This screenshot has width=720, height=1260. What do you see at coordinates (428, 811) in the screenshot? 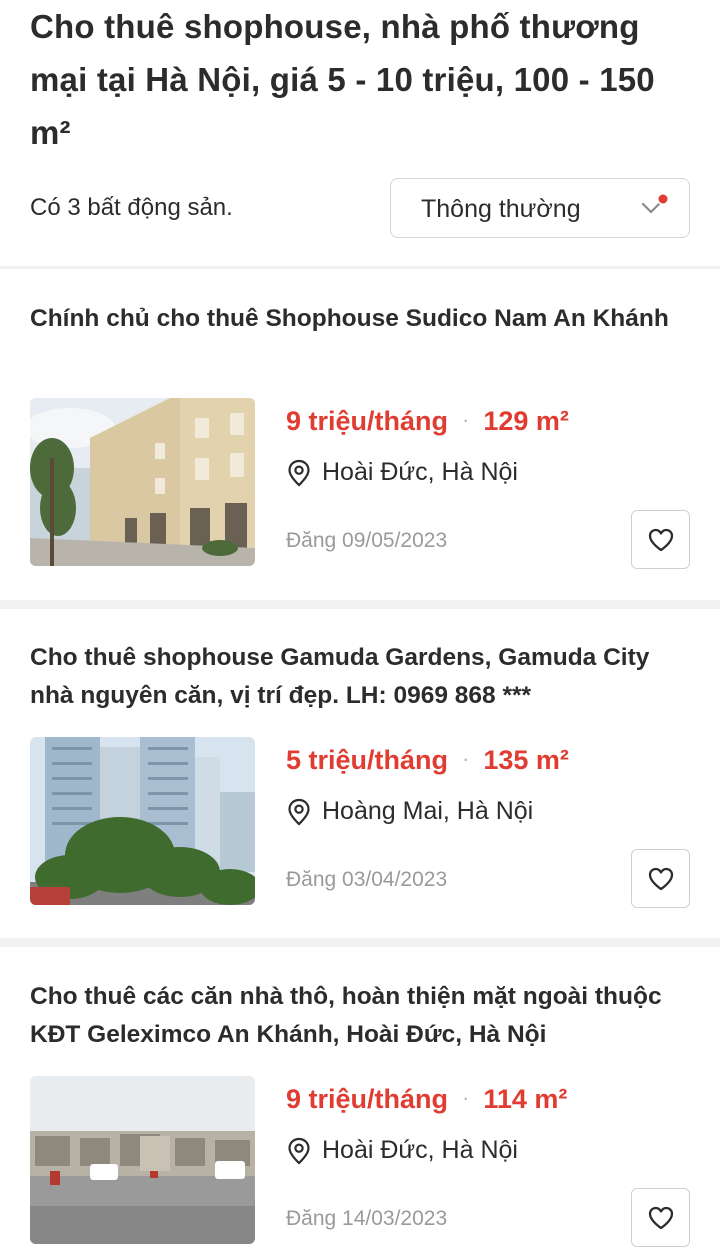
I see `listing-location: Hoàng Mai, Hà Nội` at bounding box center [428, 811].